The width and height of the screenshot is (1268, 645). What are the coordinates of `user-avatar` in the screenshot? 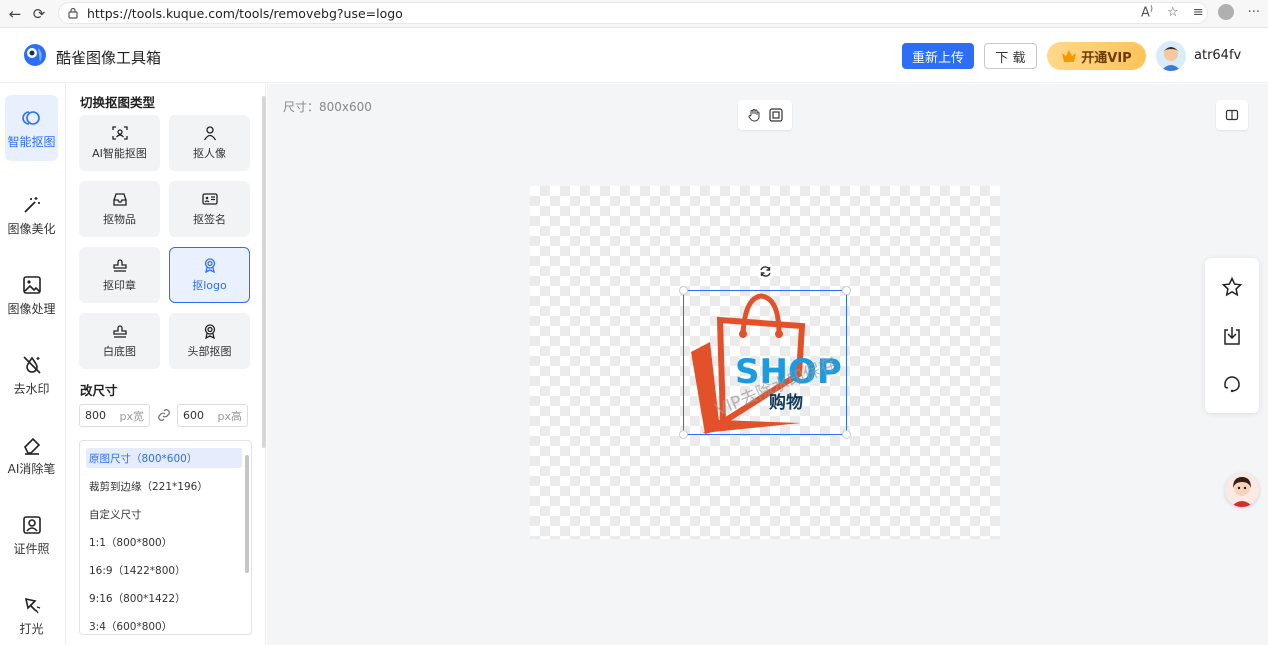 It's located at (1171, 56).